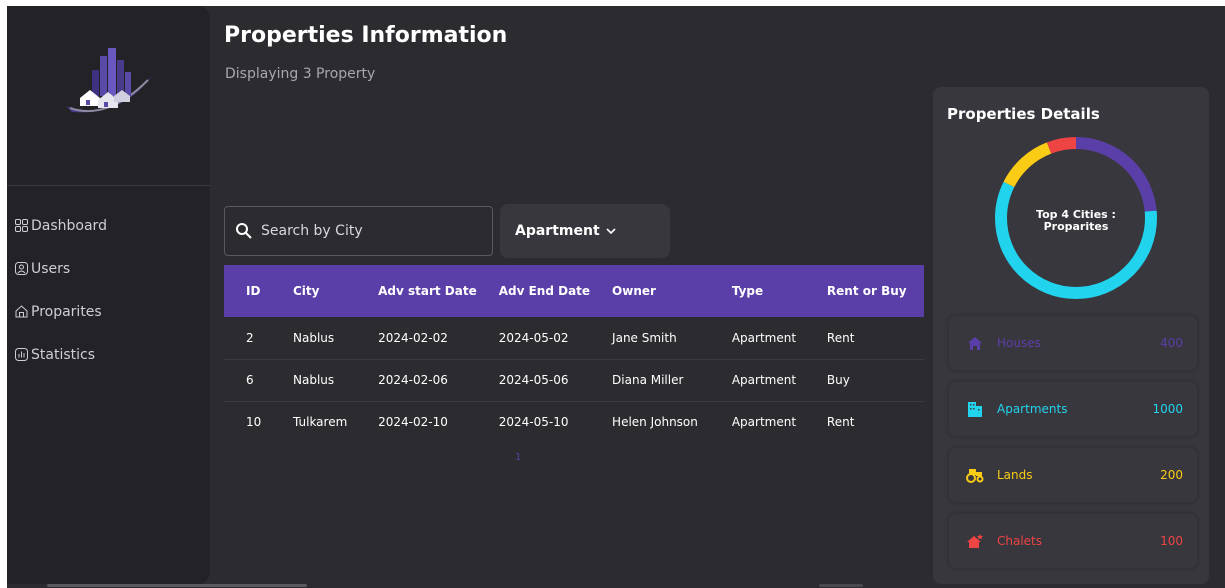 The height and width of the screenshot is (588, 1225). What do you see at coordinates (838, 380) in the screenshot?
I see `table-cell: Buy` at bounding box center [838, 380].